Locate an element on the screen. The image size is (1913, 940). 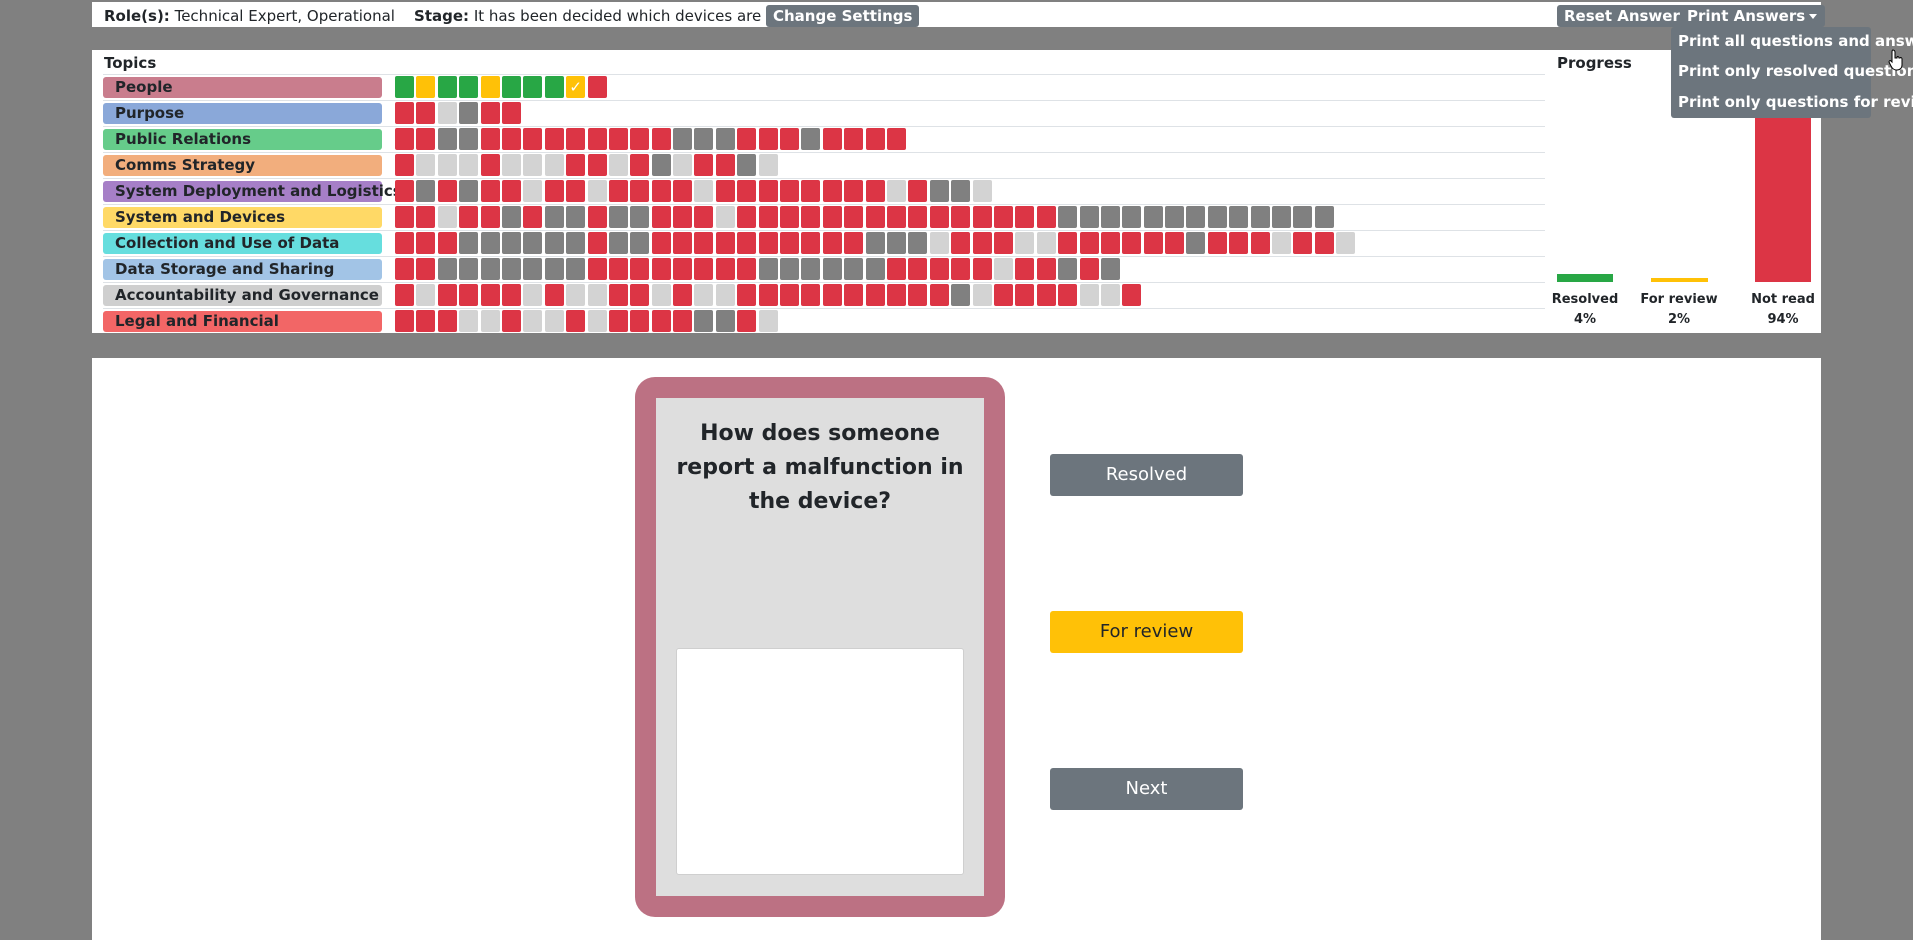
resolved-button: Resolved is located at coordinates (1146, 475).